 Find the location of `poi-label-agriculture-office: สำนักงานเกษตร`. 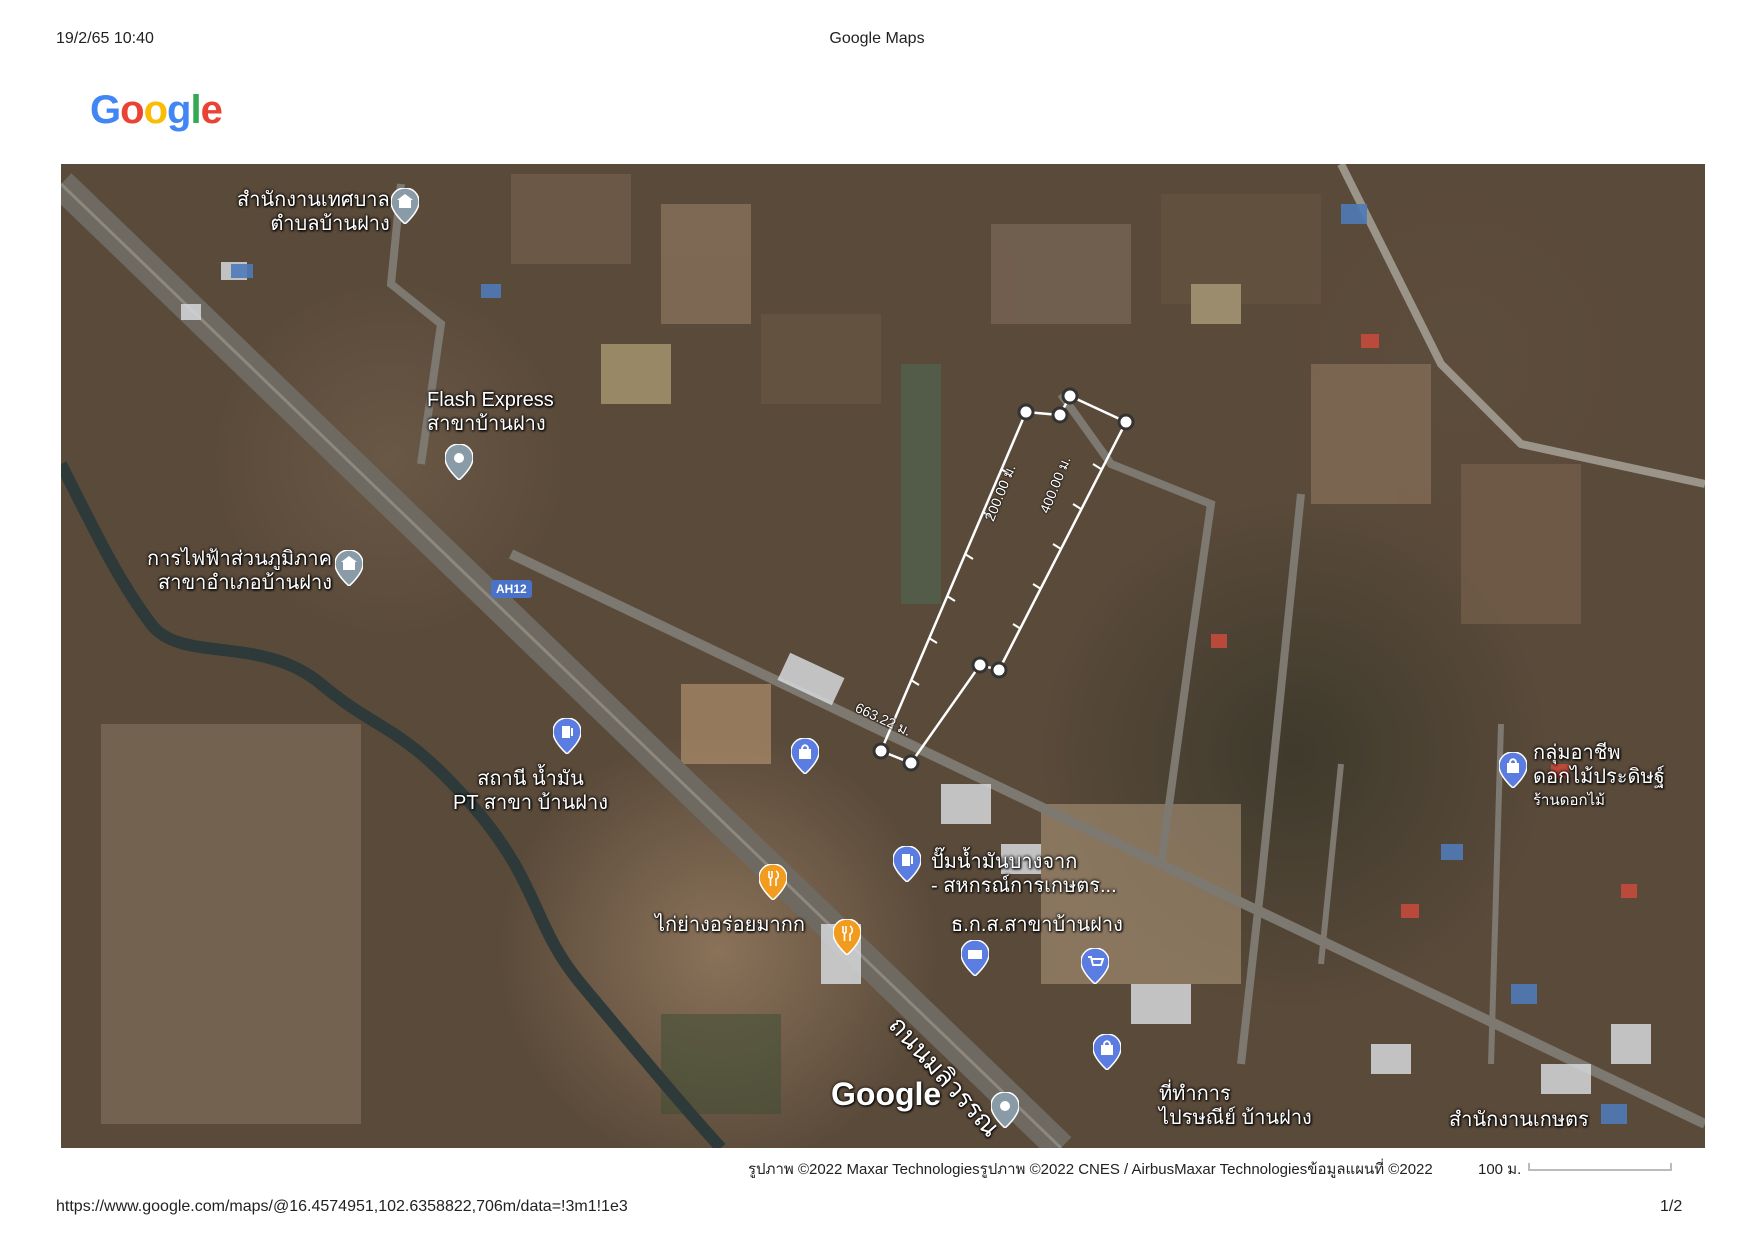

poi-label-agriculture-office: สำนักงานเกษตร is located at coordinates (1519, 1120).